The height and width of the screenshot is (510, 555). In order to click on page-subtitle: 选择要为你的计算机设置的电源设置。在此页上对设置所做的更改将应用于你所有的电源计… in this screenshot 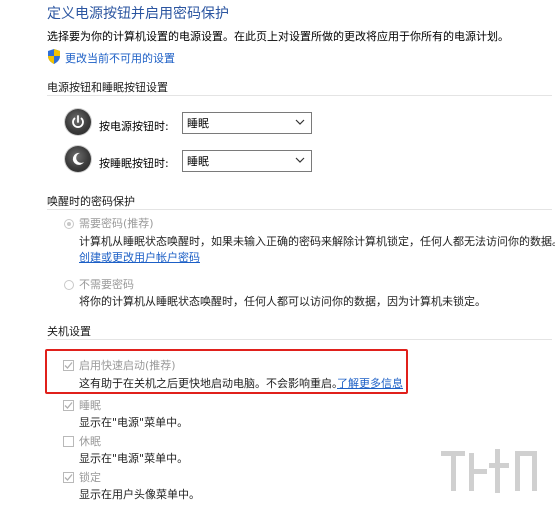, I will do `click(278, 36)`.